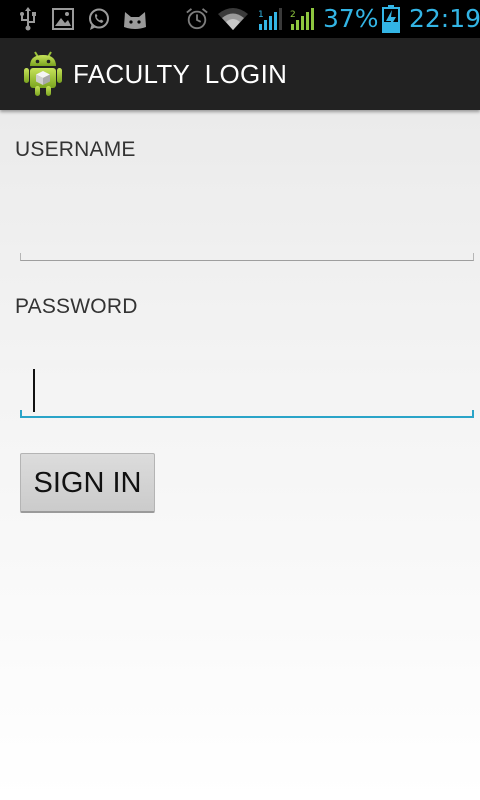 Image resolution: width=480 pixels, height=800 pixels. Describe the element at coordinates (34, 390) in the screenshot. I see `text-cursor` at that location.